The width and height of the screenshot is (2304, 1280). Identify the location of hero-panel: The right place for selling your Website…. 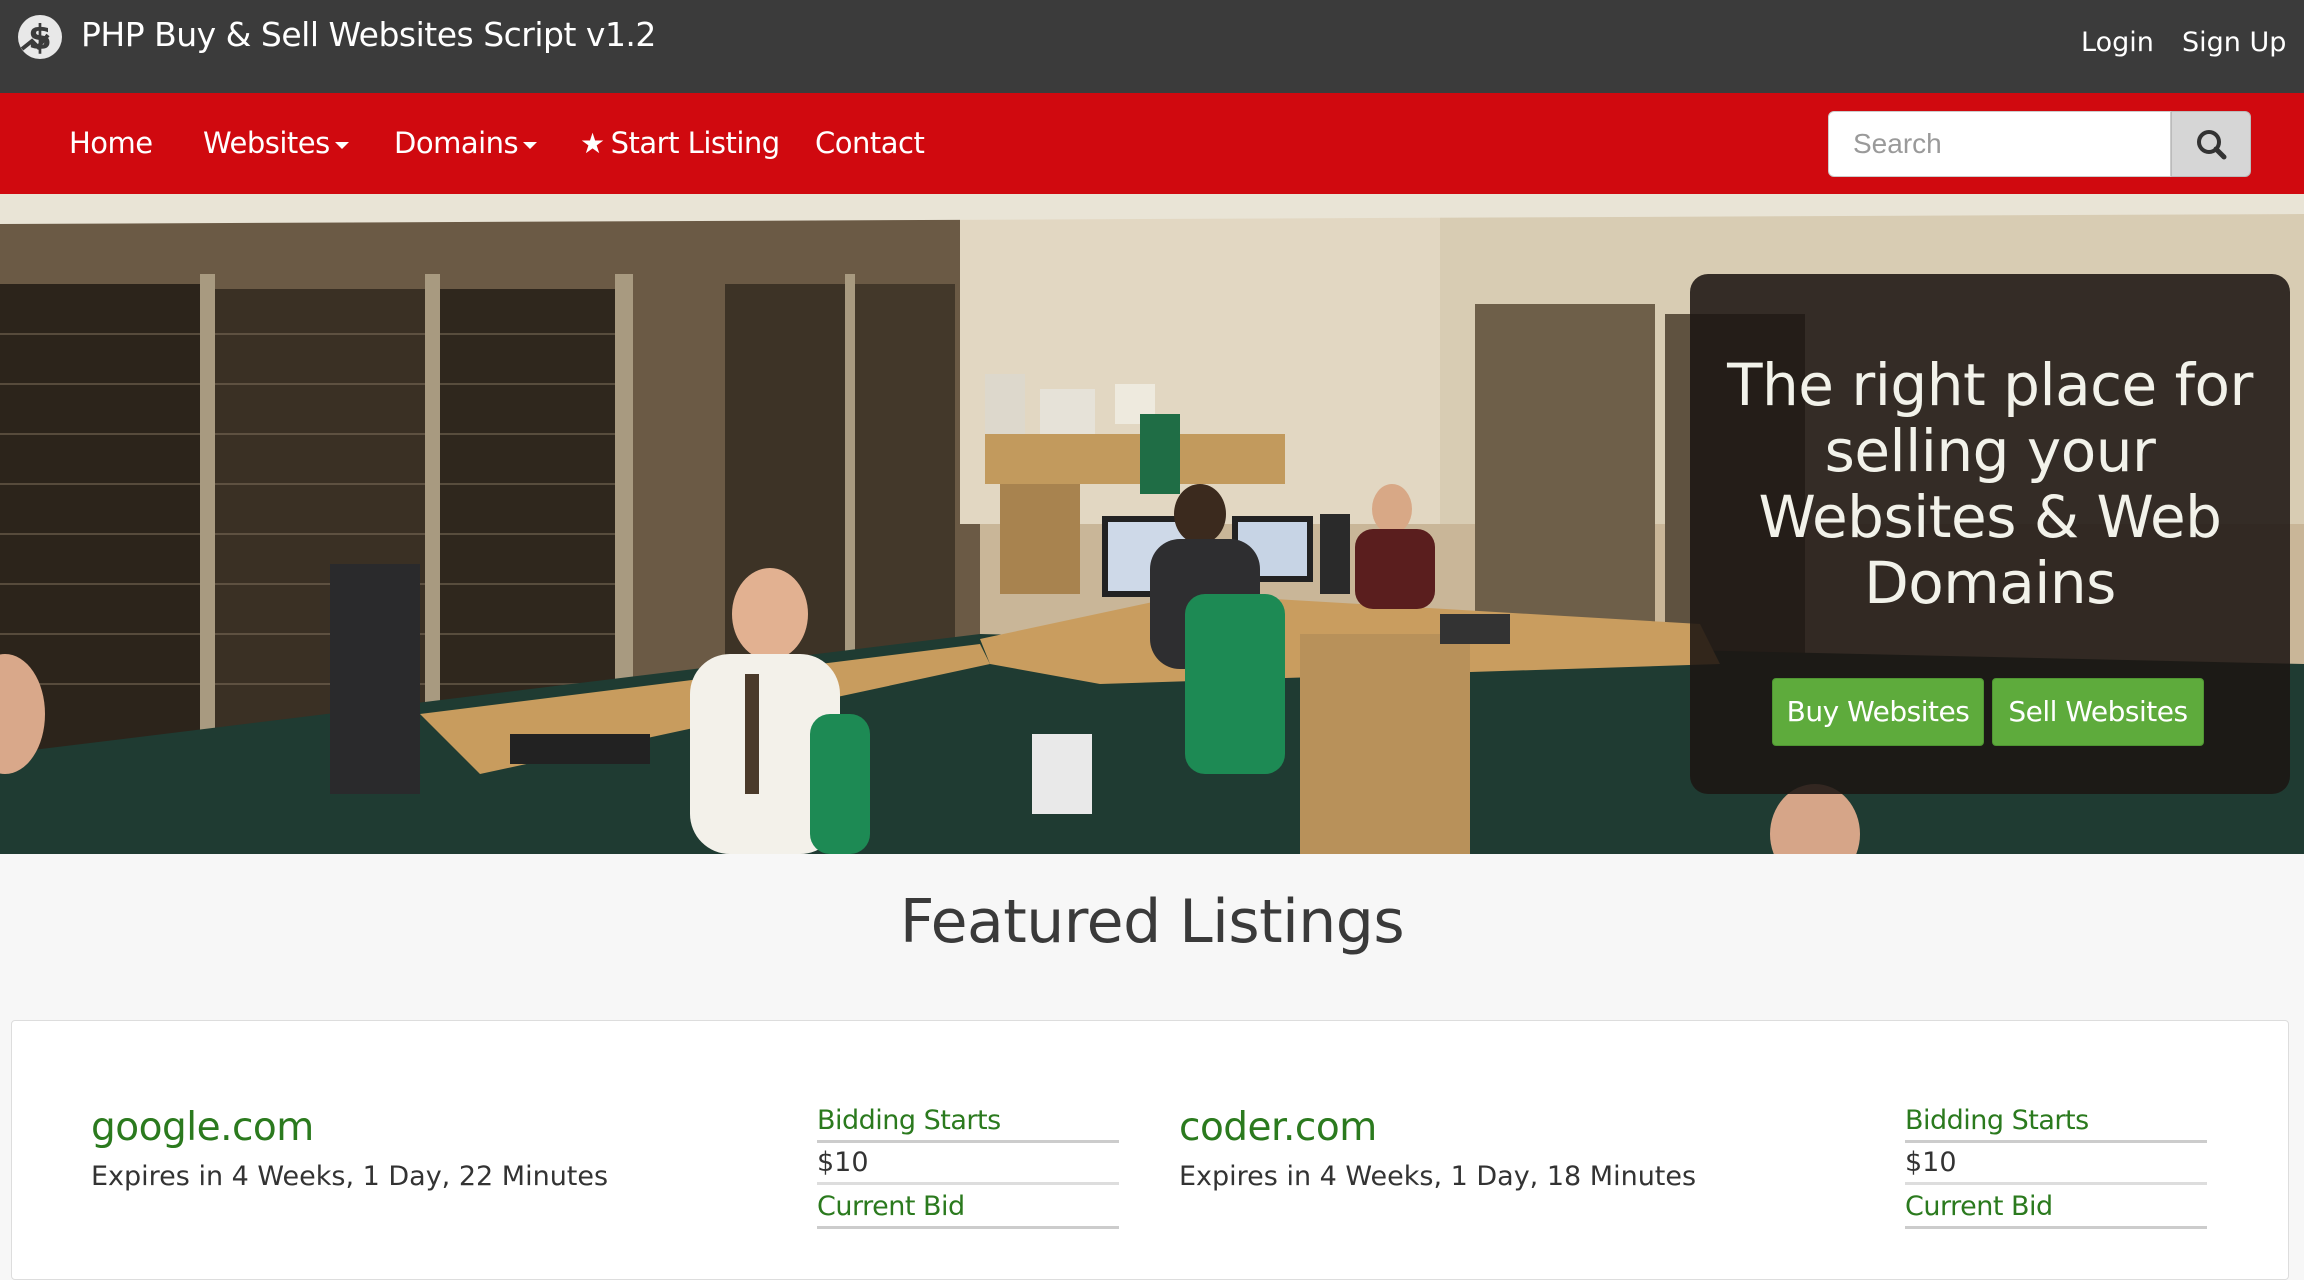
(1990, 534).